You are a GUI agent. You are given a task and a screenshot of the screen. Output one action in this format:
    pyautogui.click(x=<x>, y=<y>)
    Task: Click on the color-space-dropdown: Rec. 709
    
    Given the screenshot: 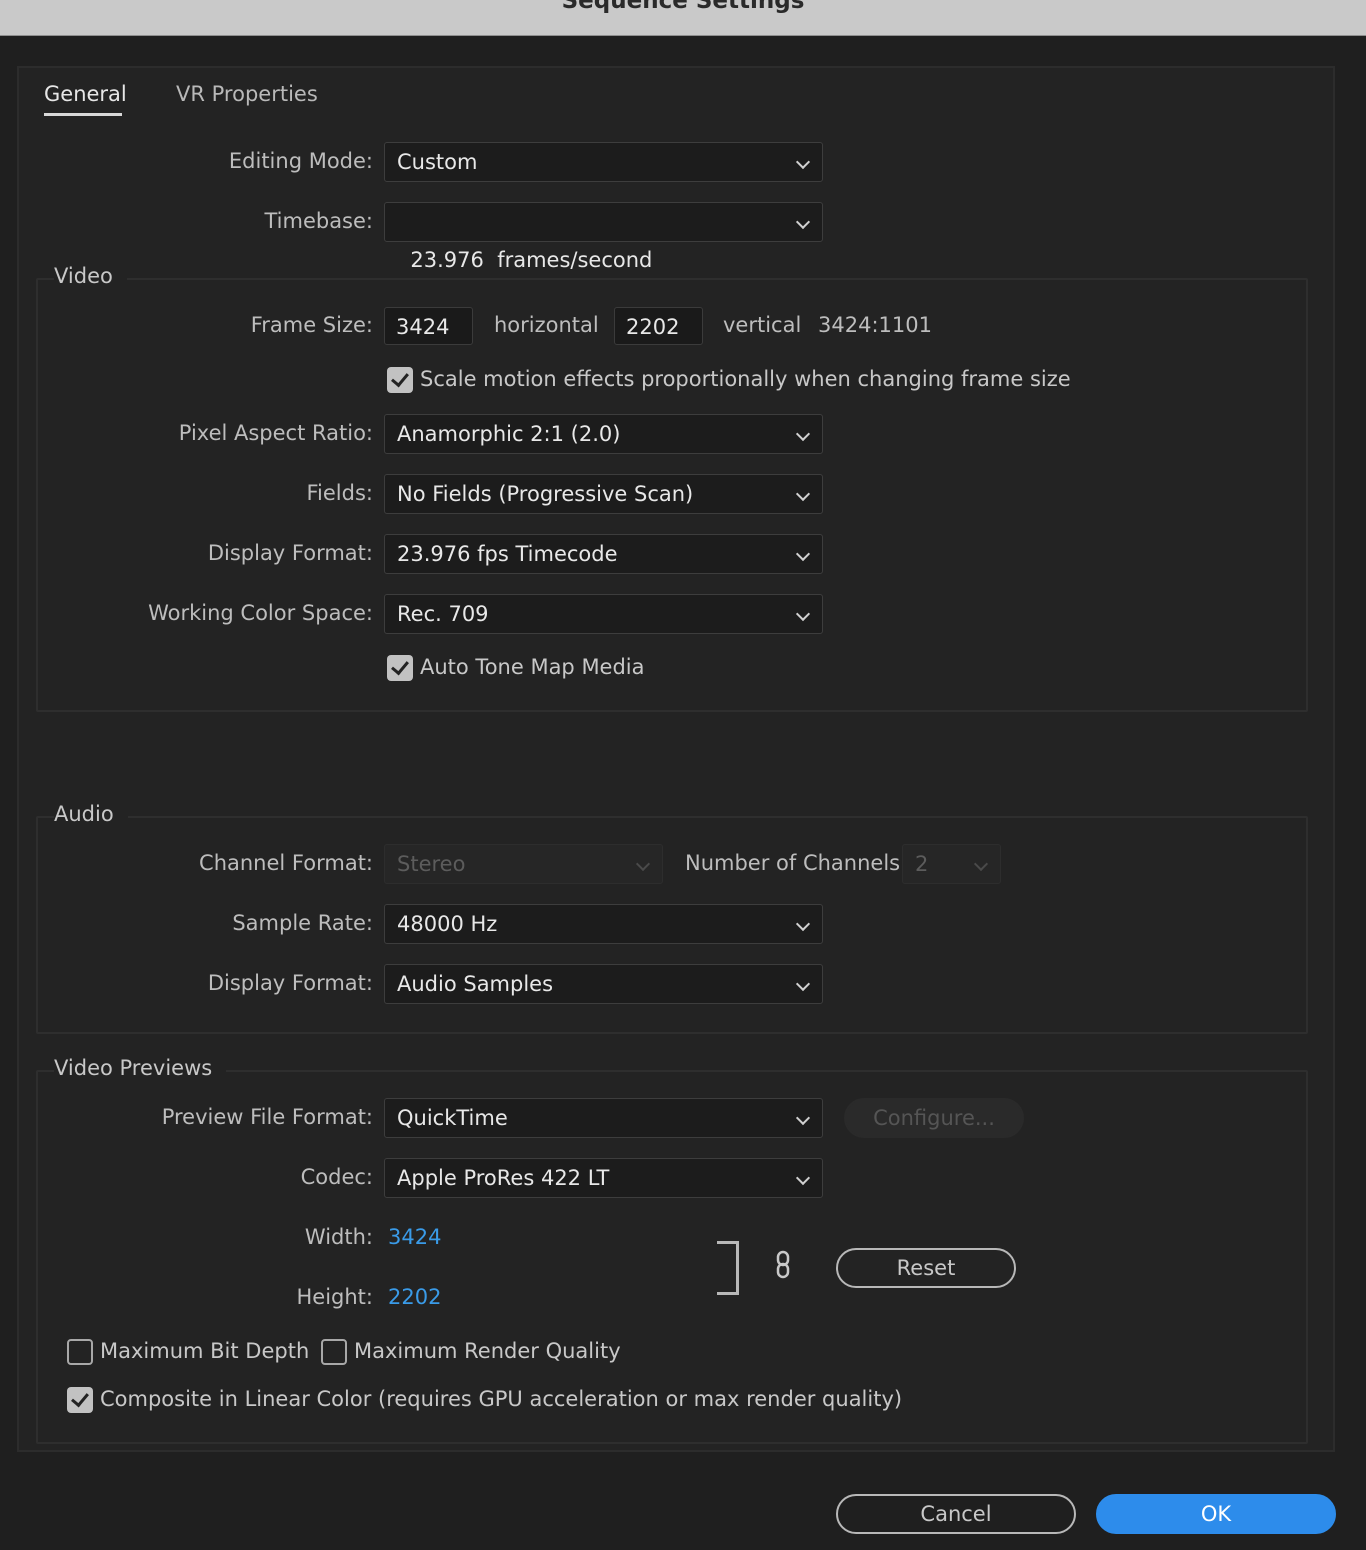 What is the action you would take?
    pyautogui.click(x=603, y=614)
    